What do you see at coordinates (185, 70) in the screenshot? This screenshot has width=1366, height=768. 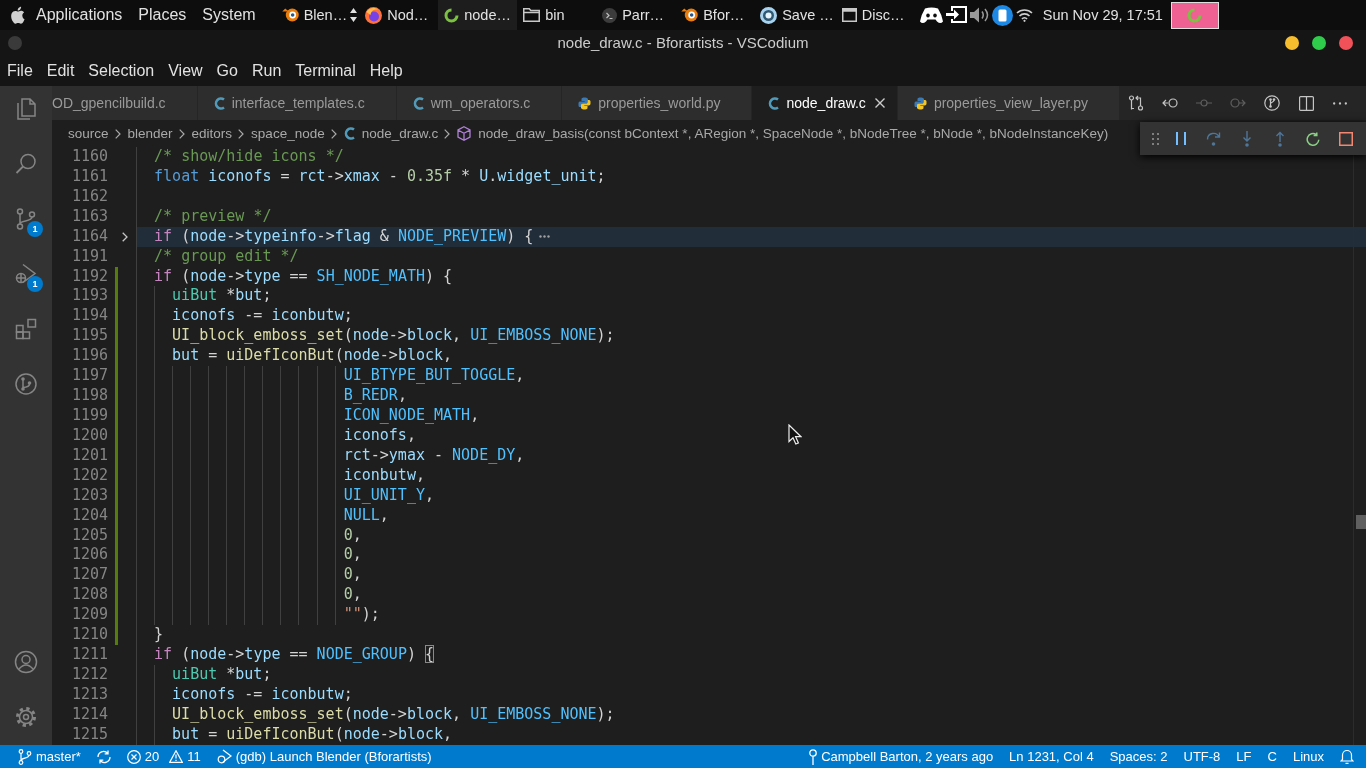 I see `menu-item: View` at bounding box center [185, 70].